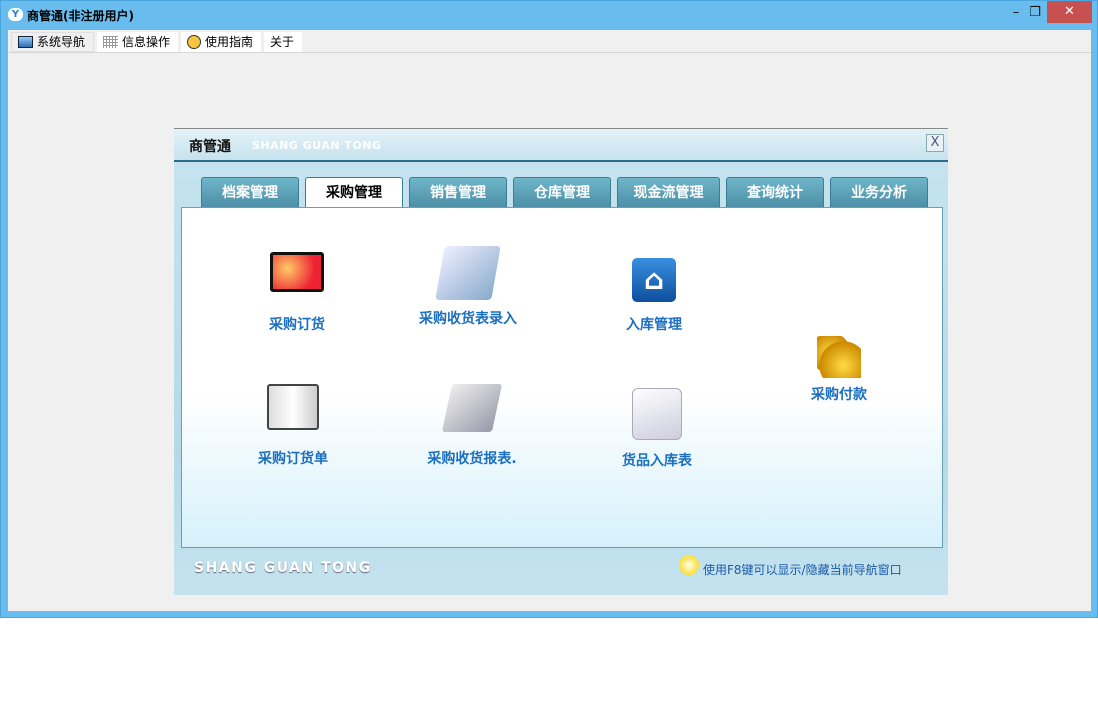 The height and width of the screenshot is (722, 1098). Describe the element at coordinates (283, 42) in the screenshot. I see `menu-about: 关于` at that location.